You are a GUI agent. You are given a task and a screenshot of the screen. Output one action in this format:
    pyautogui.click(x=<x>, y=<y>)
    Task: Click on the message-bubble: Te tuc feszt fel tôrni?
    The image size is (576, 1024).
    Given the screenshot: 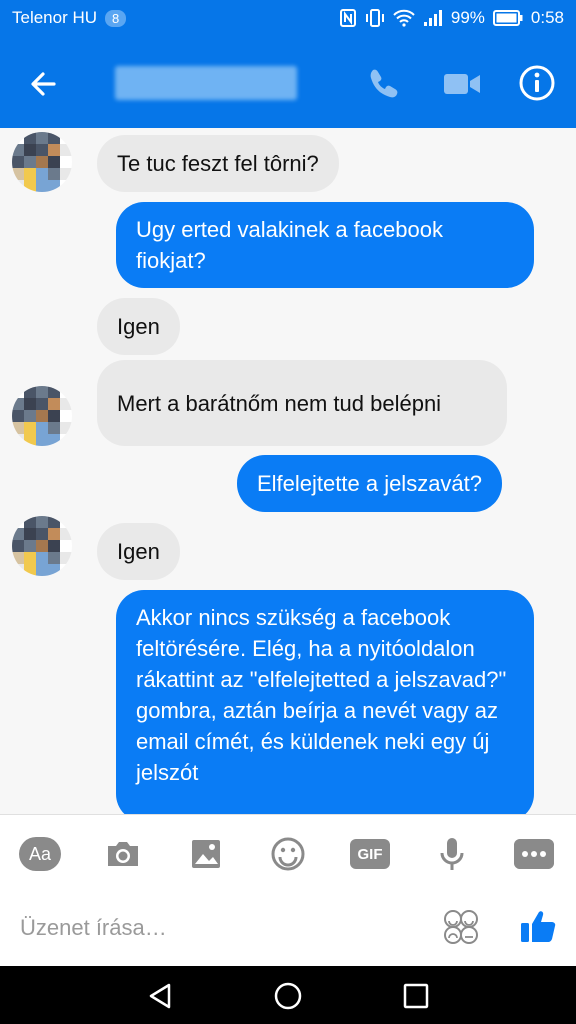 What is the action you would take?
    pyautogui.click(x=218, y=163)
    